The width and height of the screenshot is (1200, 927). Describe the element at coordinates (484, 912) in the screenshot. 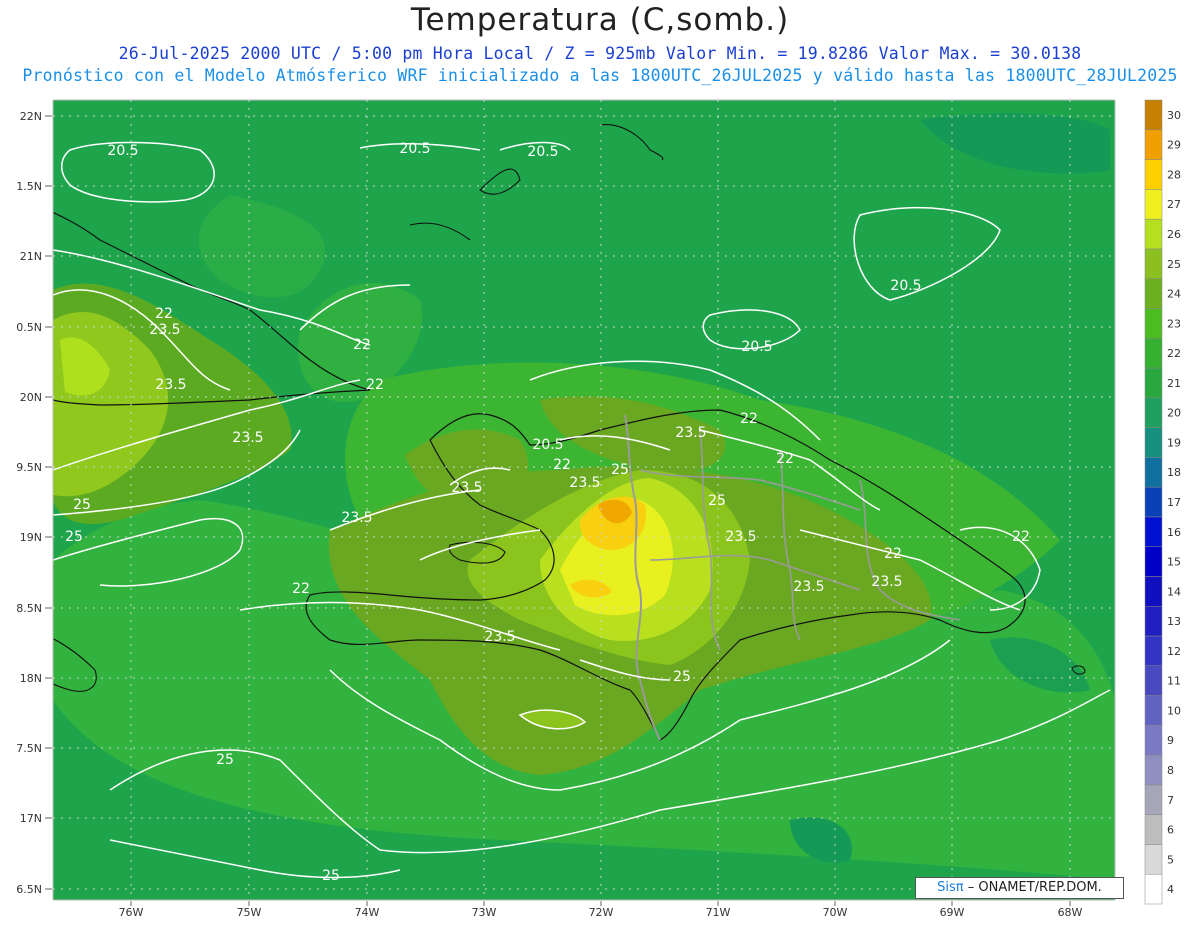

I see `lon-tick-label: 73W` at that location.